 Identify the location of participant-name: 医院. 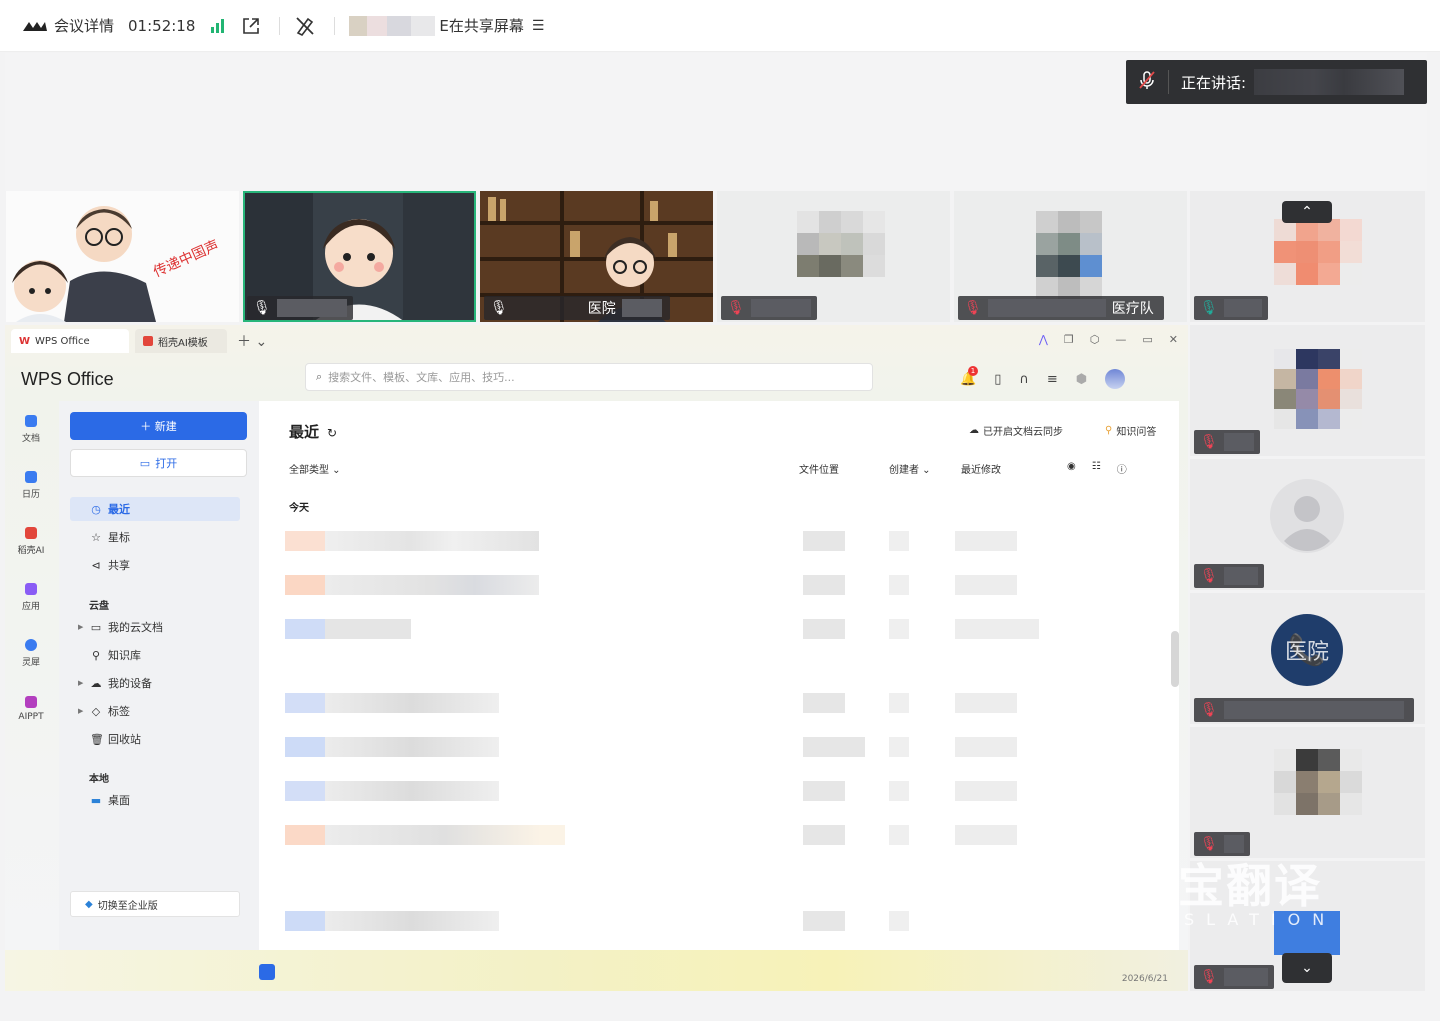
(601, 309).